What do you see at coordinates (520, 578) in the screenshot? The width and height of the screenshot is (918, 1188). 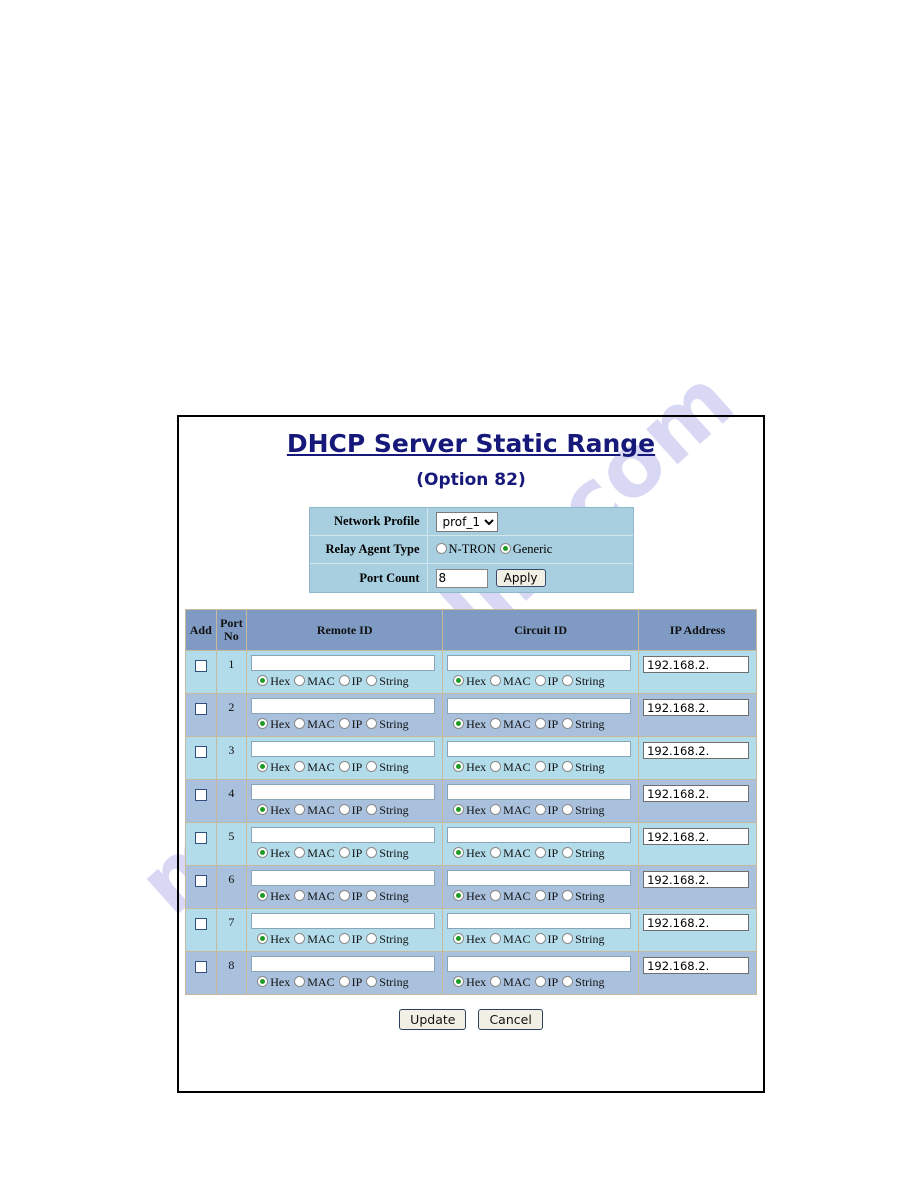 I see `apply-button: Apply` at bounding box center [520, 578].